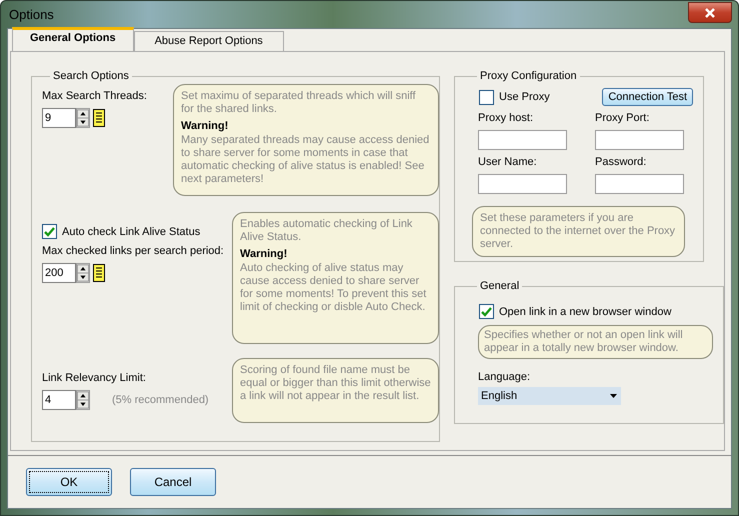 The image size is (739, 516). Describe the element at coordinates (69, 482) in the screenshot. I see `dialog-button: OK` at that location.